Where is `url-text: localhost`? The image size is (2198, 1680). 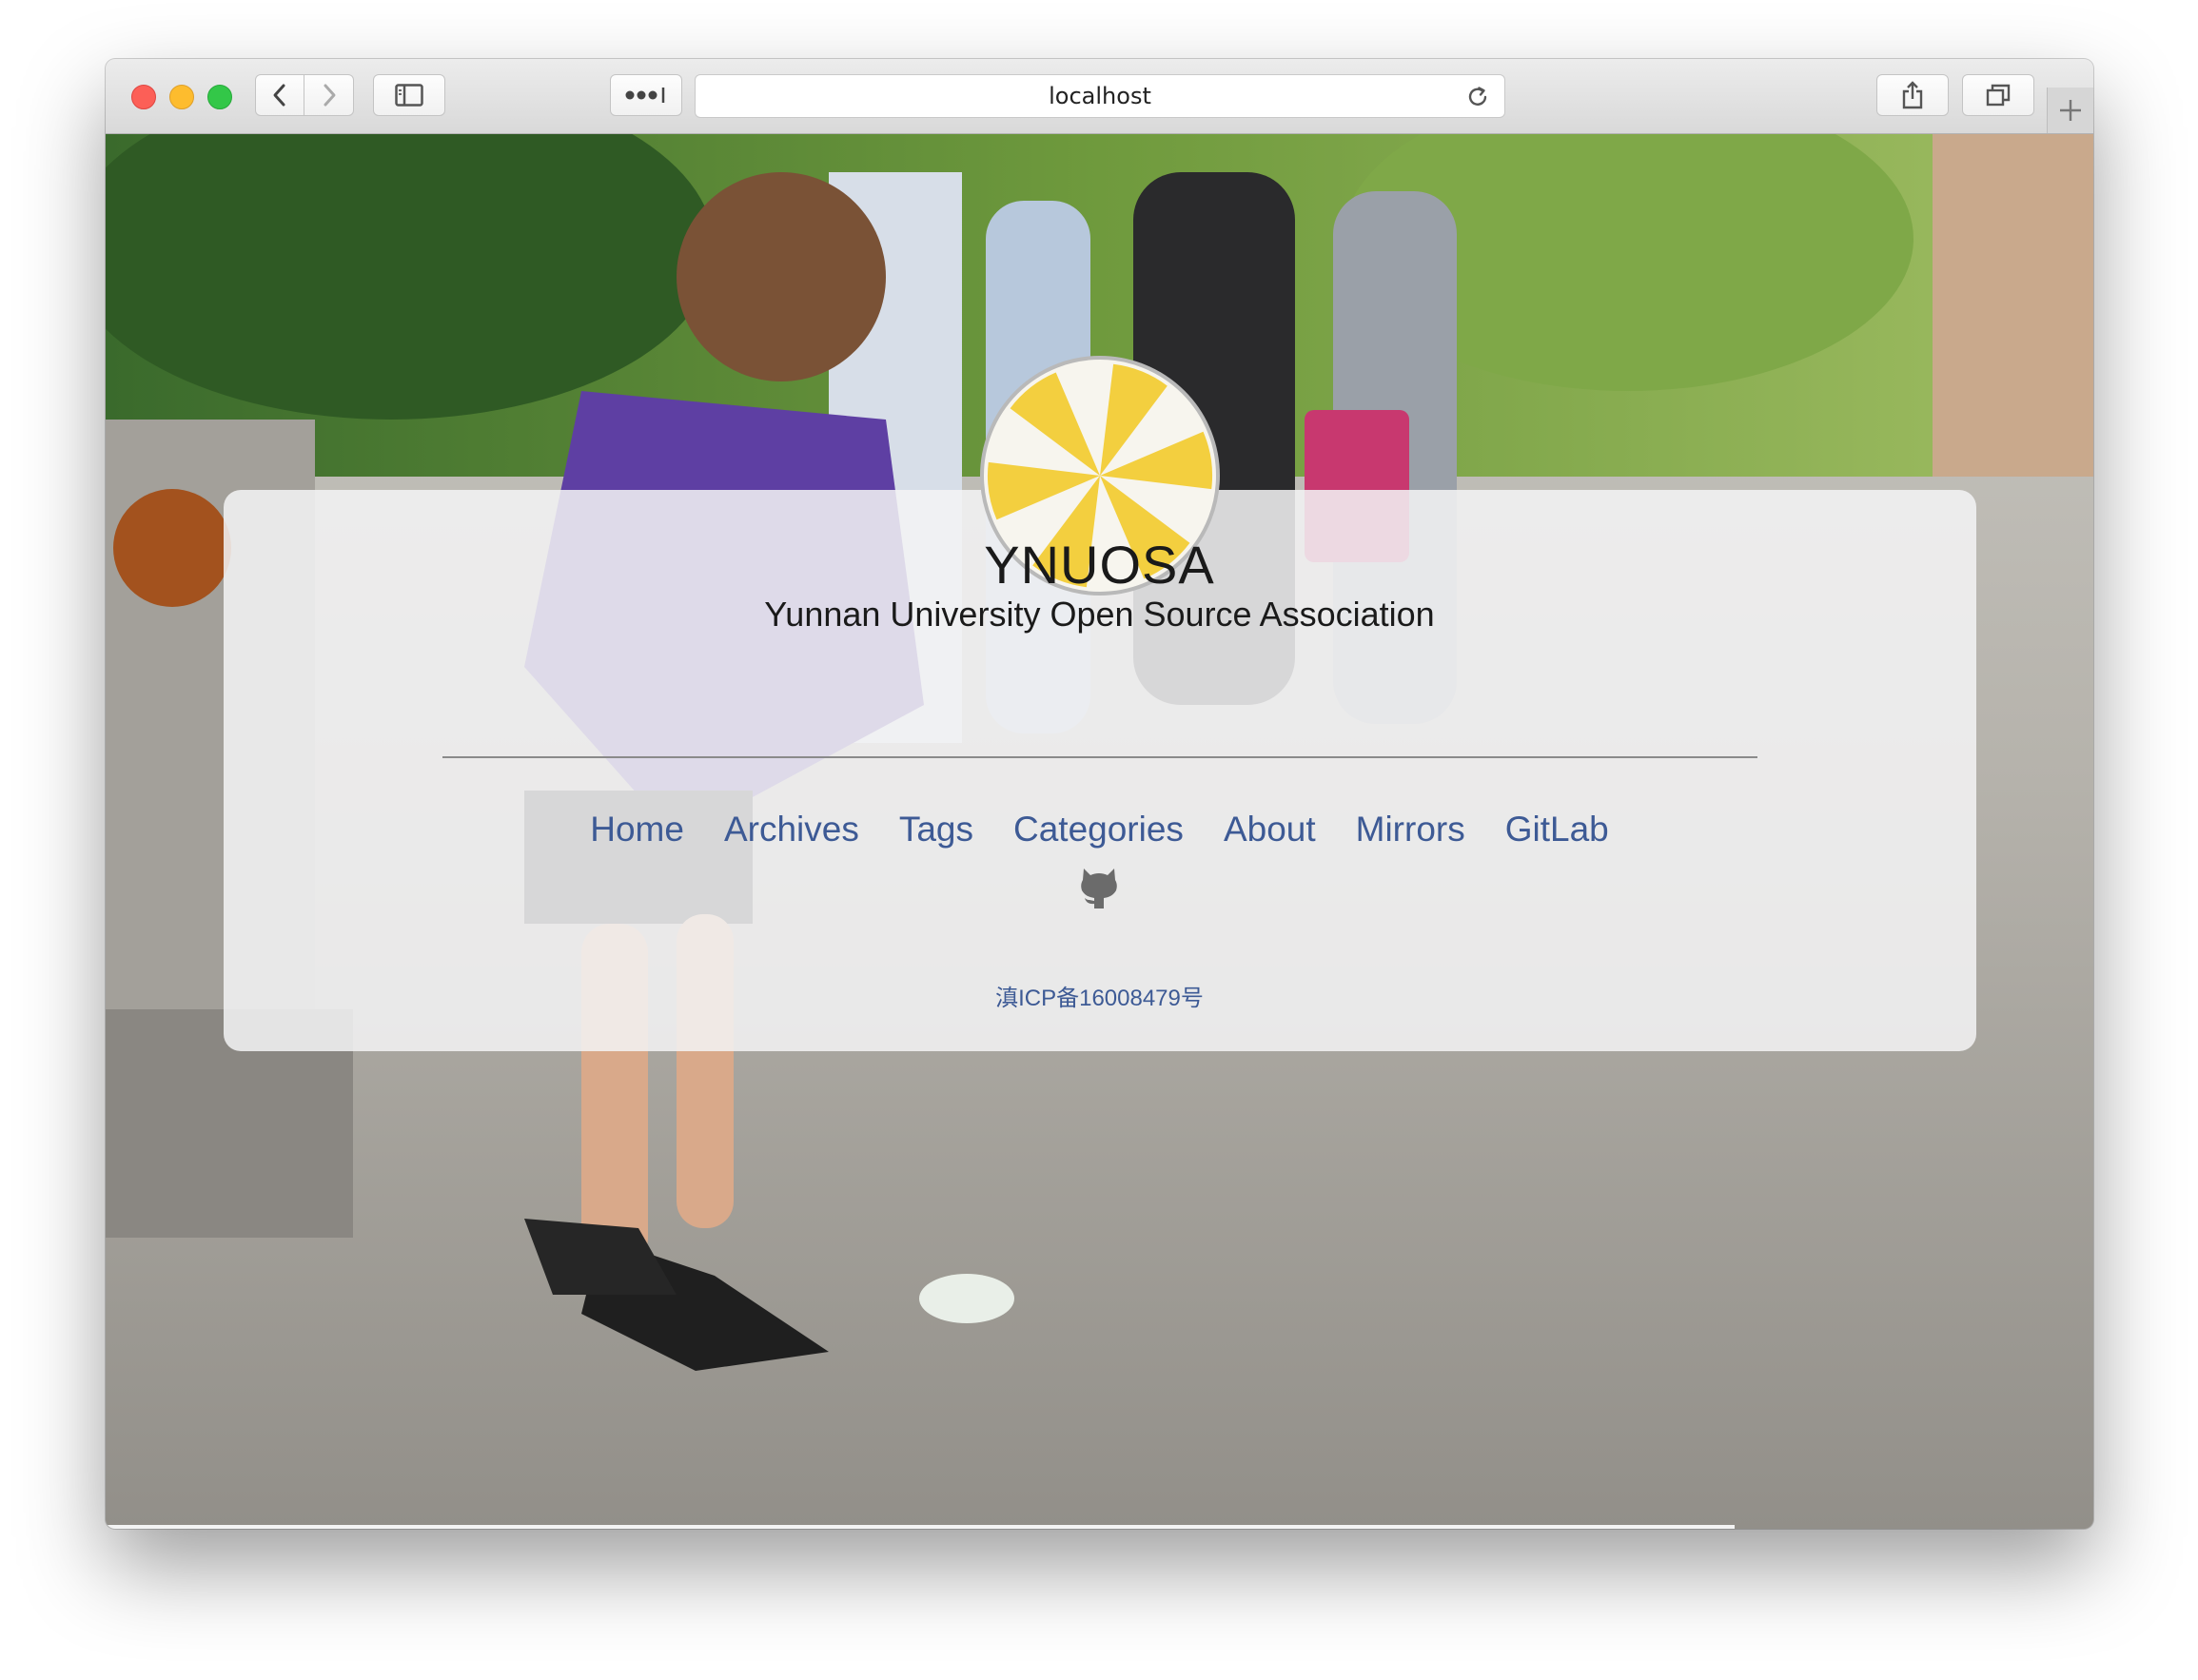 url-text: localhost is located at coordinates (1100, 96).